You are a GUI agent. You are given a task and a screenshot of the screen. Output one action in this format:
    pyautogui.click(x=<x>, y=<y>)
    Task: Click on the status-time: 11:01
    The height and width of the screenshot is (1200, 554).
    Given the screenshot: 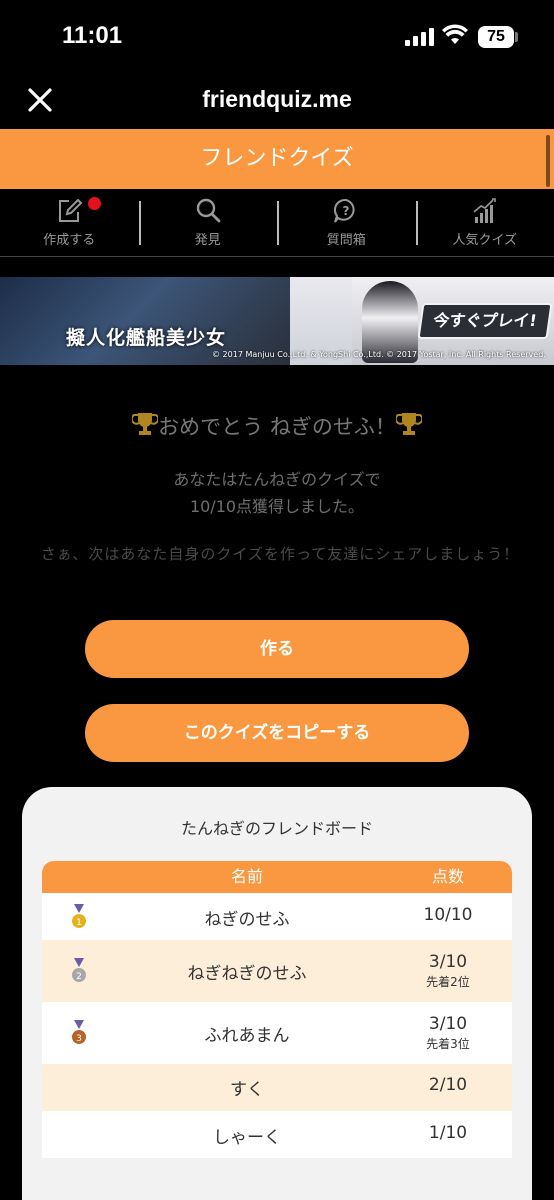 What is the action you would take?
    pyautogui.click(x=92, y=35)
    